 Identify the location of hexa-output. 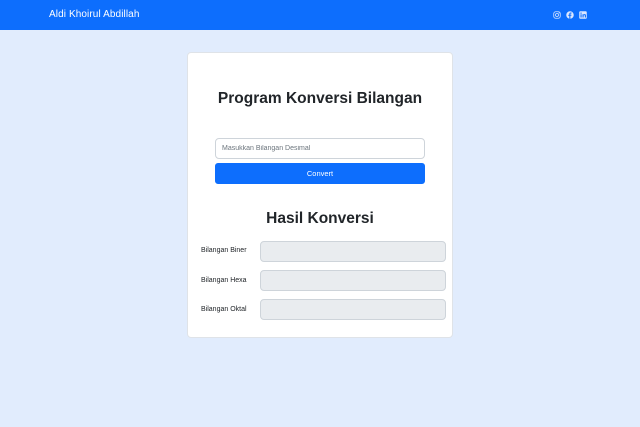
(353, 280).